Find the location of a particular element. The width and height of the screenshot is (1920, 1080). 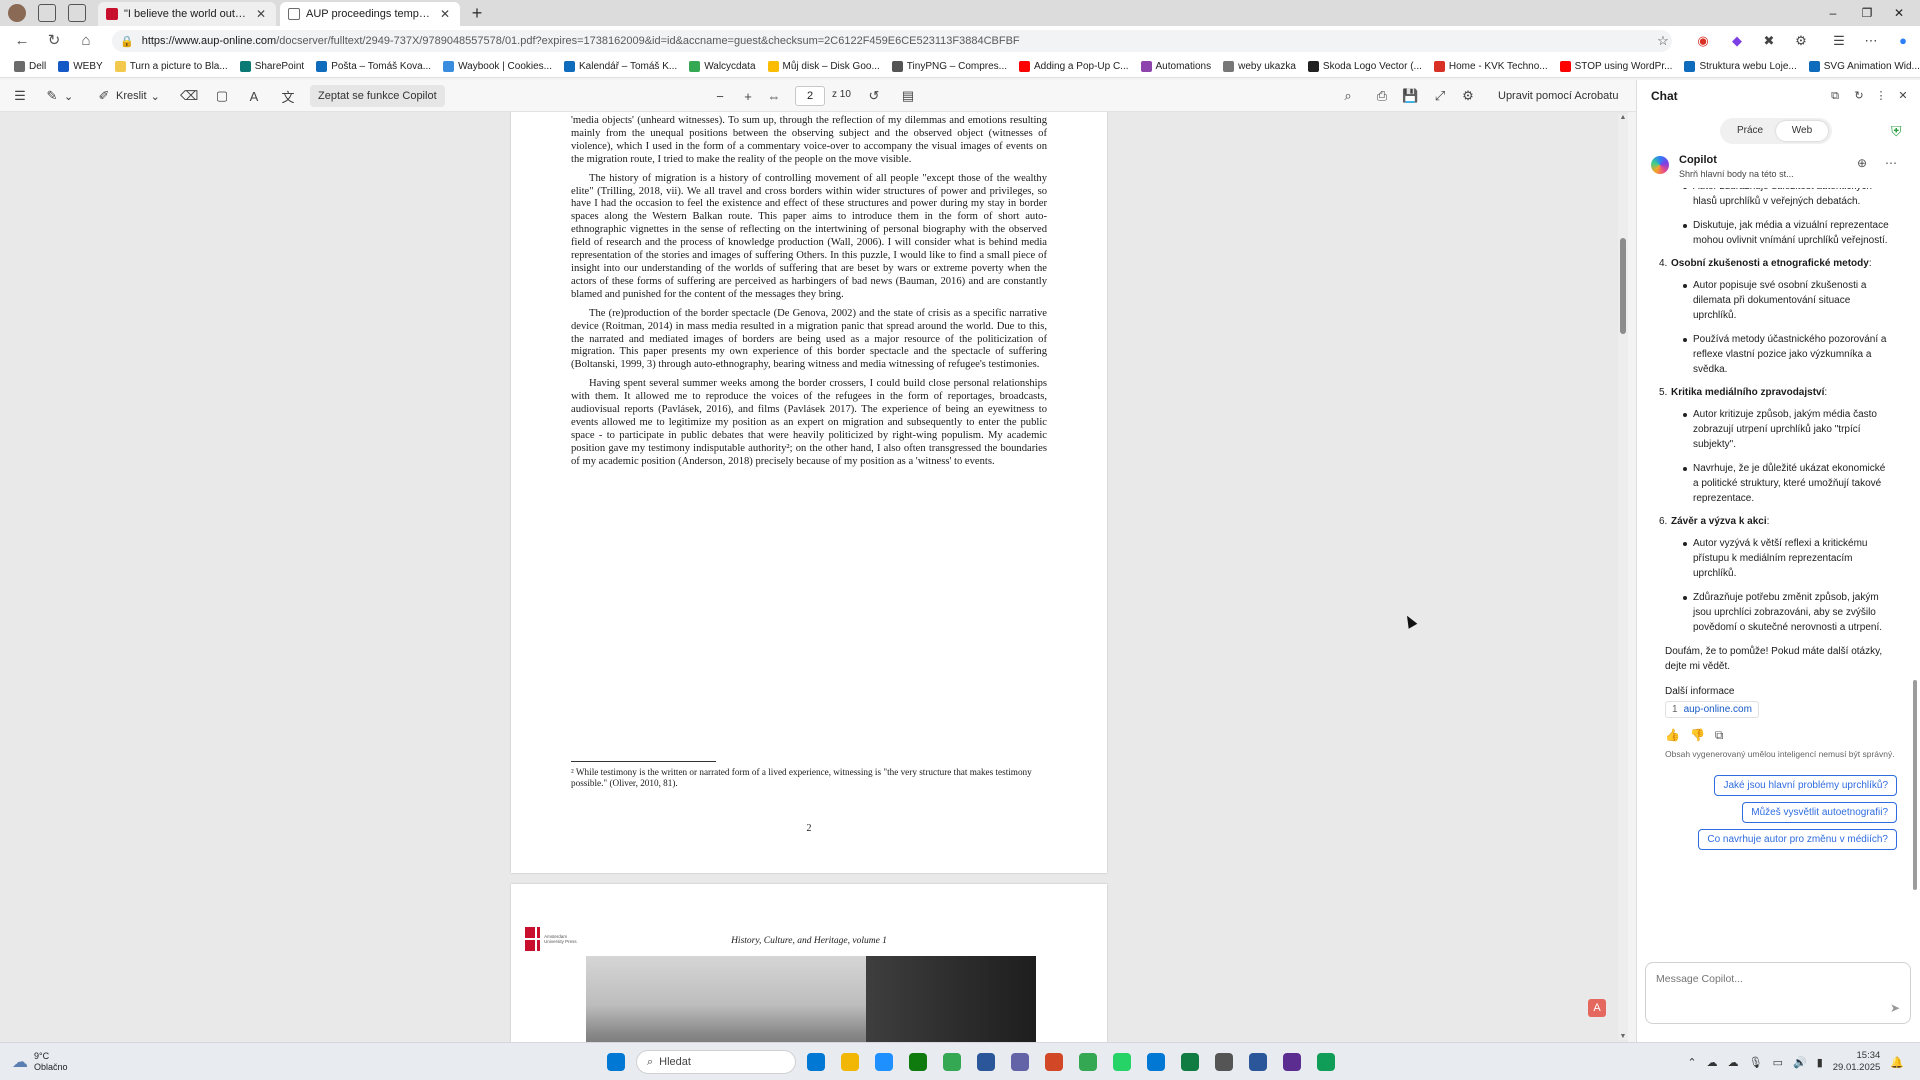

taskbar-search: ⌕ Hledat is located at coordinates (716, 1062).